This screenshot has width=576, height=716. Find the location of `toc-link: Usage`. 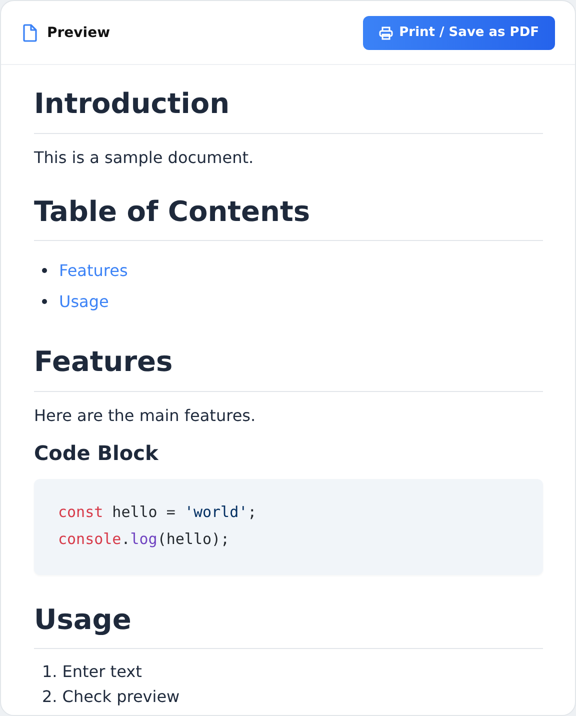

toc-link: Usage is located at coordinates (84, 302).